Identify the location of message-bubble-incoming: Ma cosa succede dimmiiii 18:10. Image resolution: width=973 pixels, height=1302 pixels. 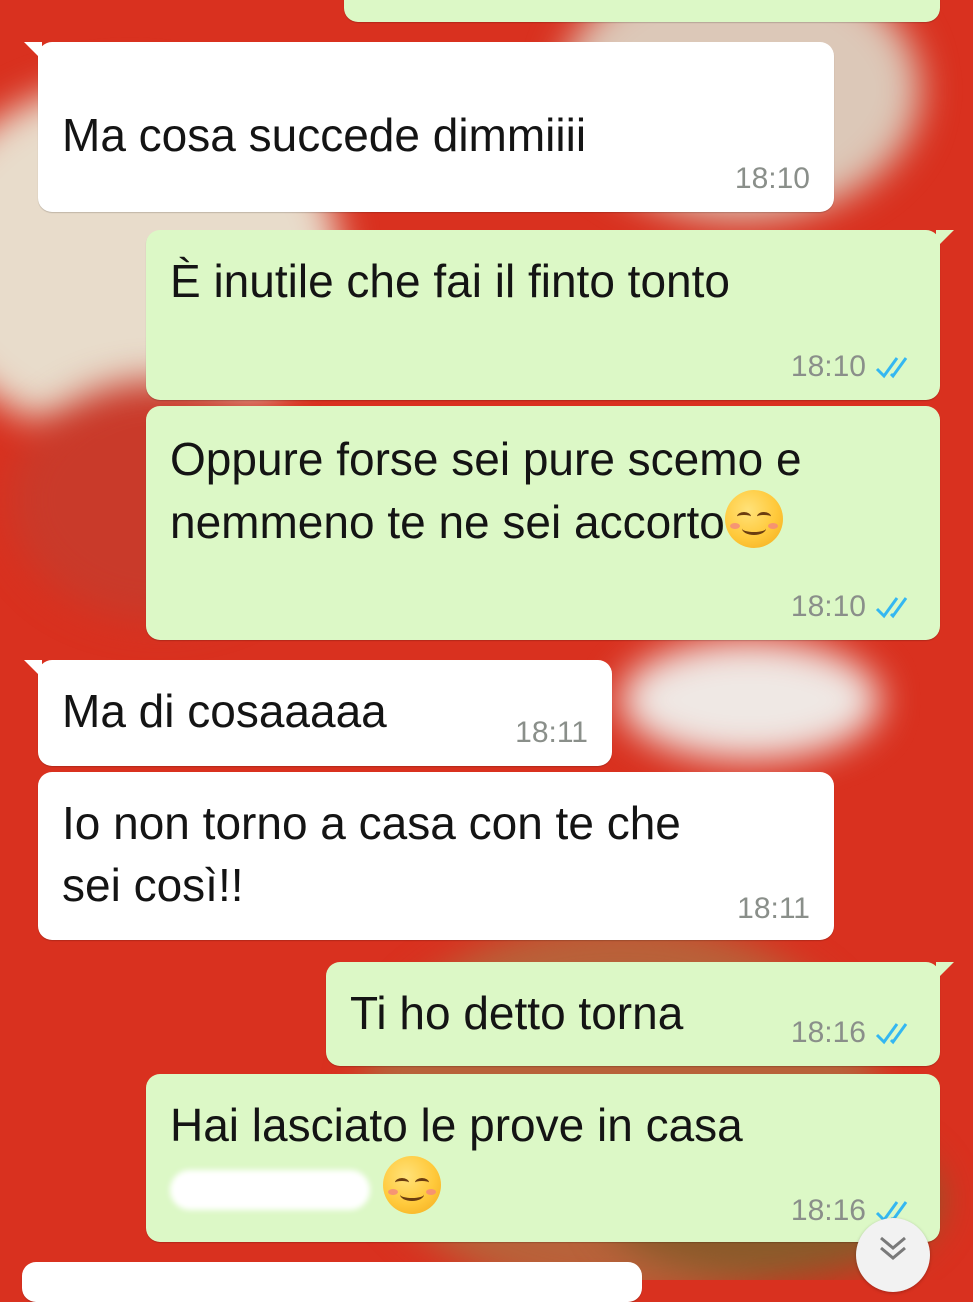
(429, 127).